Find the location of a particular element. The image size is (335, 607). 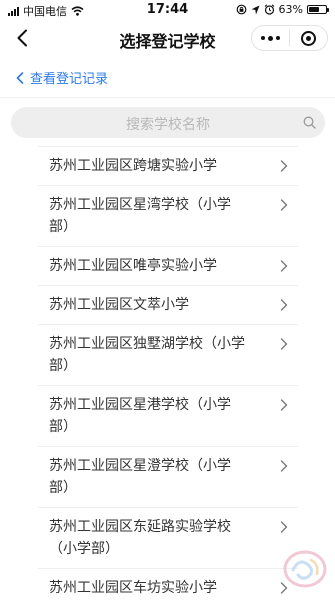

school-name: 苏州工业园区独墅湖学校（小学 部） is located at coordinates (147, 355).